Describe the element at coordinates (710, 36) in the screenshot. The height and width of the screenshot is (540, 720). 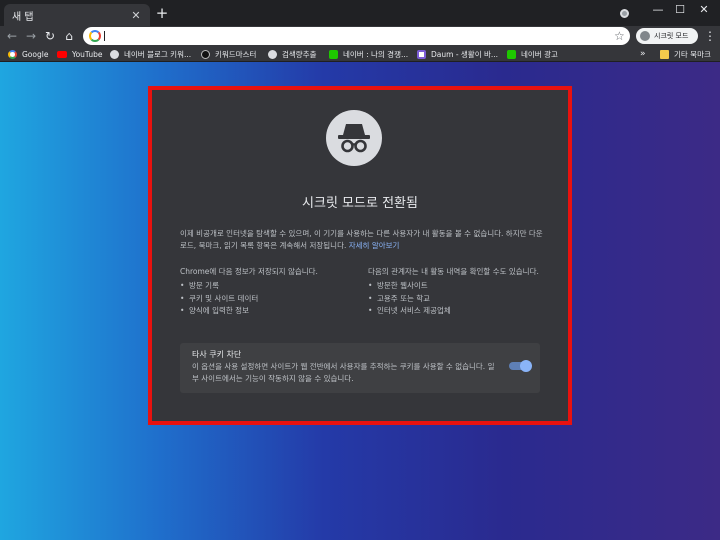
I see `more-menu-icon: ⋮` at that location.